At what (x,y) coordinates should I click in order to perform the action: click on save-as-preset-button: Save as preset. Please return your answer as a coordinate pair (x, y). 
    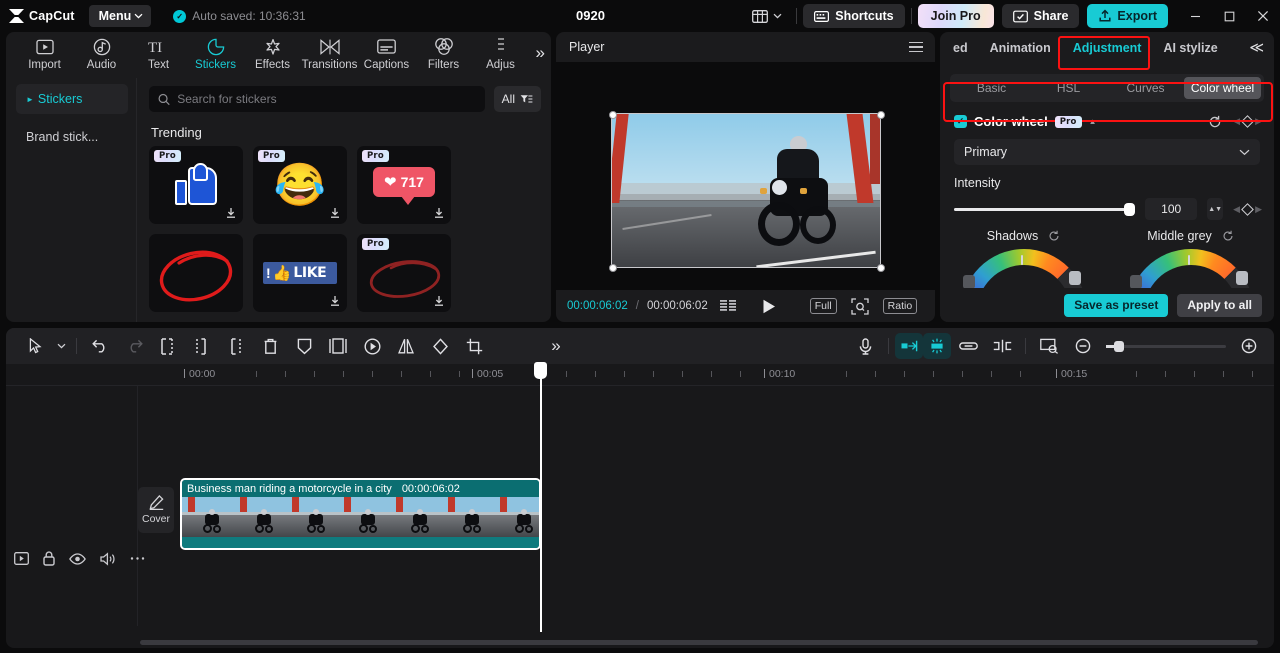
    Looking at the image, I should click on (1116, 305).